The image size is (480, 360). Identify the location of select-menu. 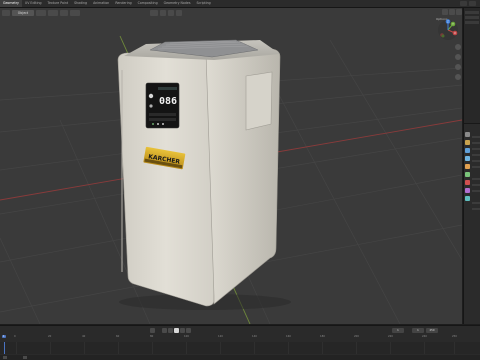
(53, 12).